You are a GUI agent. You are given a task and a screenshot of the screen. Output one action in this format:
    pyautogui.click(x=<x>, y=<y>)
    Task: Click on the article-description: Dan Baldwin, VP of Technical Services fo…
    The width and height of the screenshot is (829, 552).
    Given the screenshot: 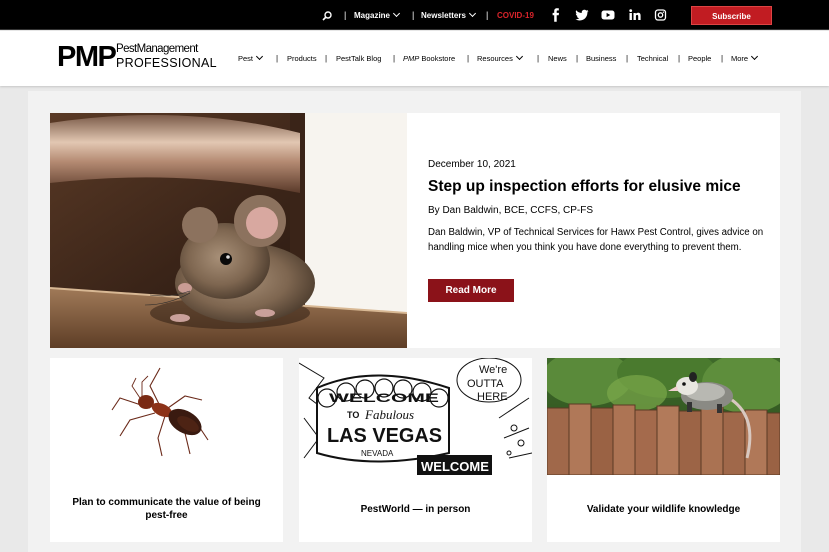 What is the action you would take?
    pyautogui.click(x=596, y=240)
    